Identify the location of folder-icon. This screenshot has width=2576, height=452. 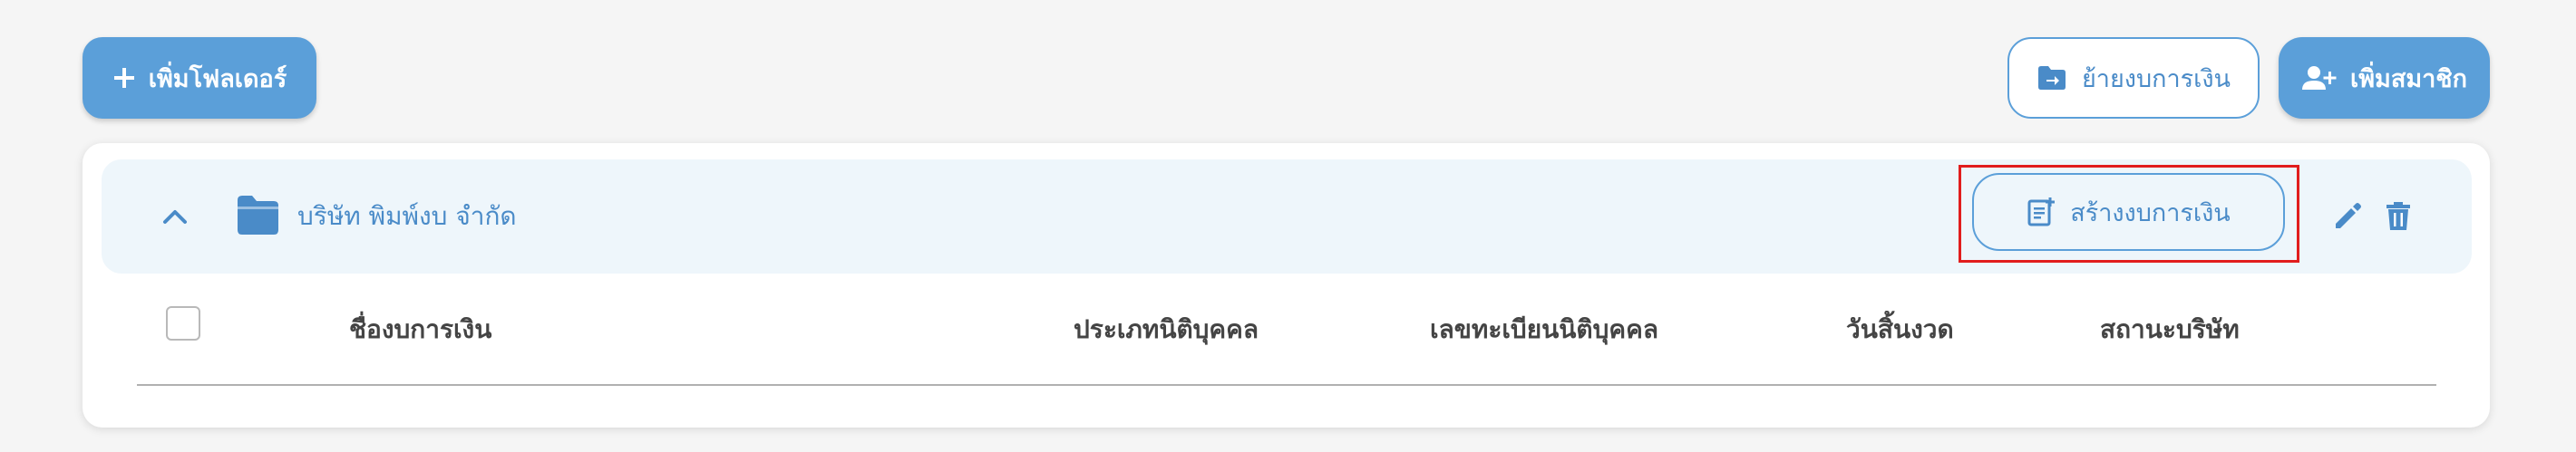
(258, 216).